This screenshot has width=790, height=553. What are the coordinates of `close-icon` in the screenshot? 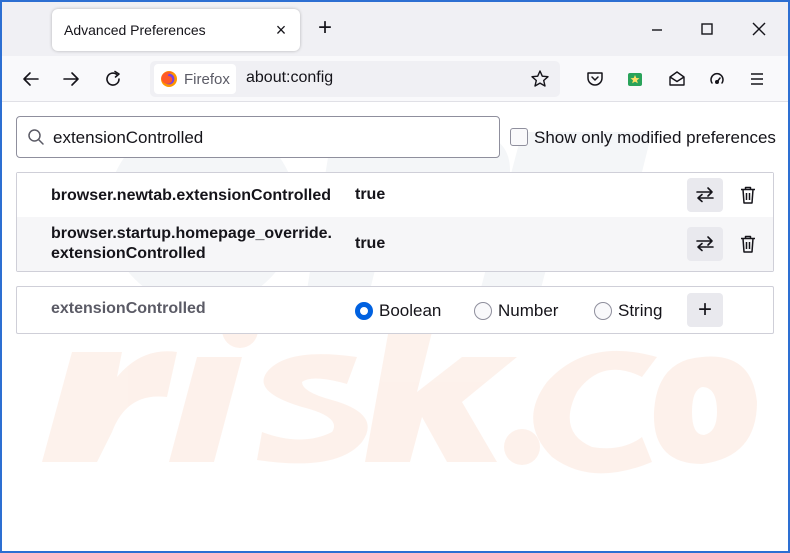 It's located at (759, 29).